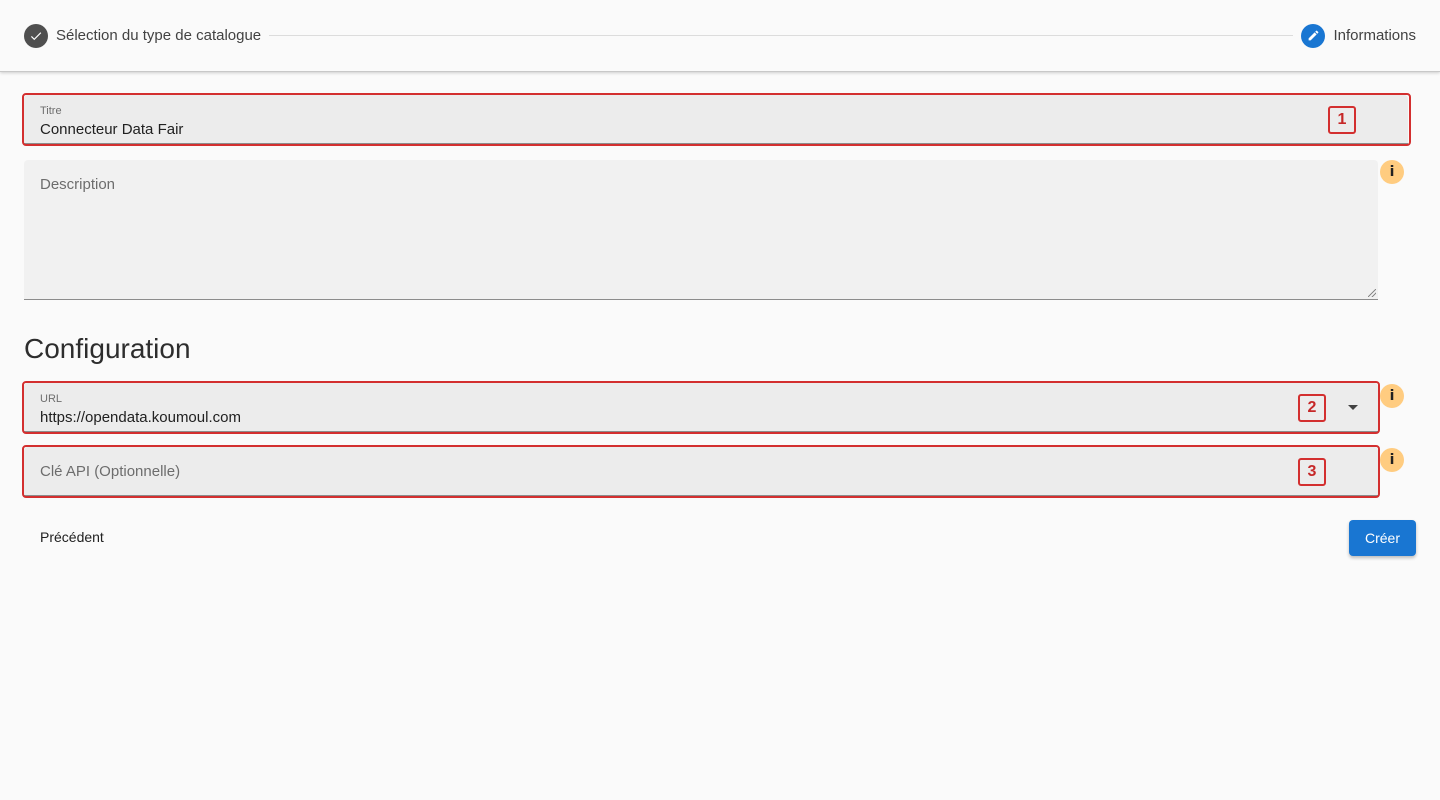 This screenshot has width=1440, height=800. I want to click on annotation-number-3: 3, so click(1312, 472).